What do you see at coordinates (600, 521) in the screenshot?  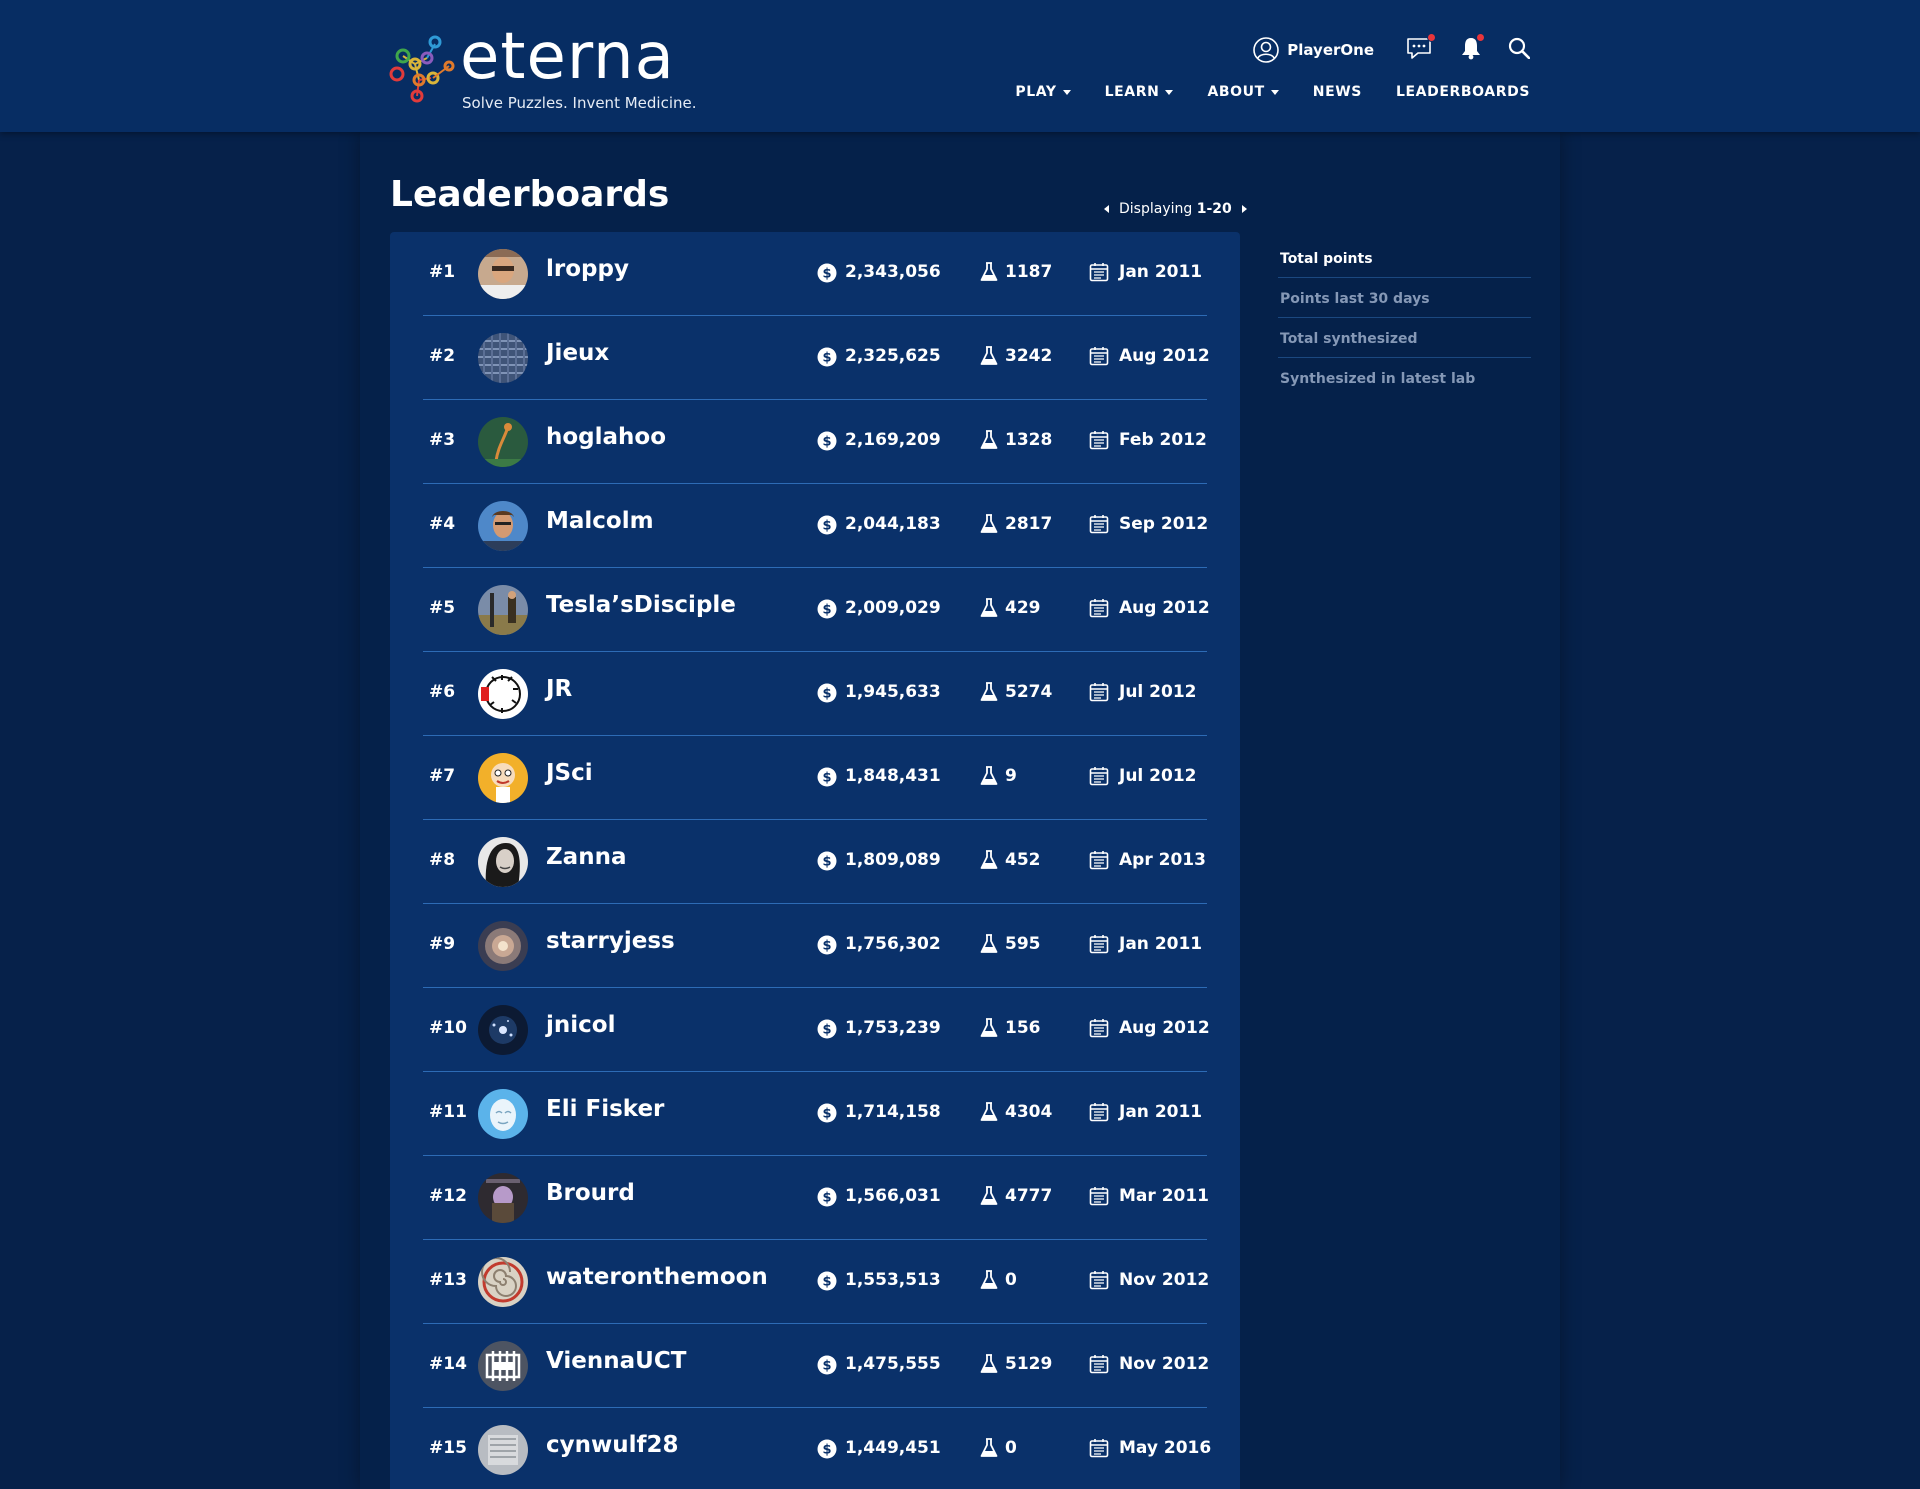 I see `player-name: Malcolm` at bounding box center [600, 521].